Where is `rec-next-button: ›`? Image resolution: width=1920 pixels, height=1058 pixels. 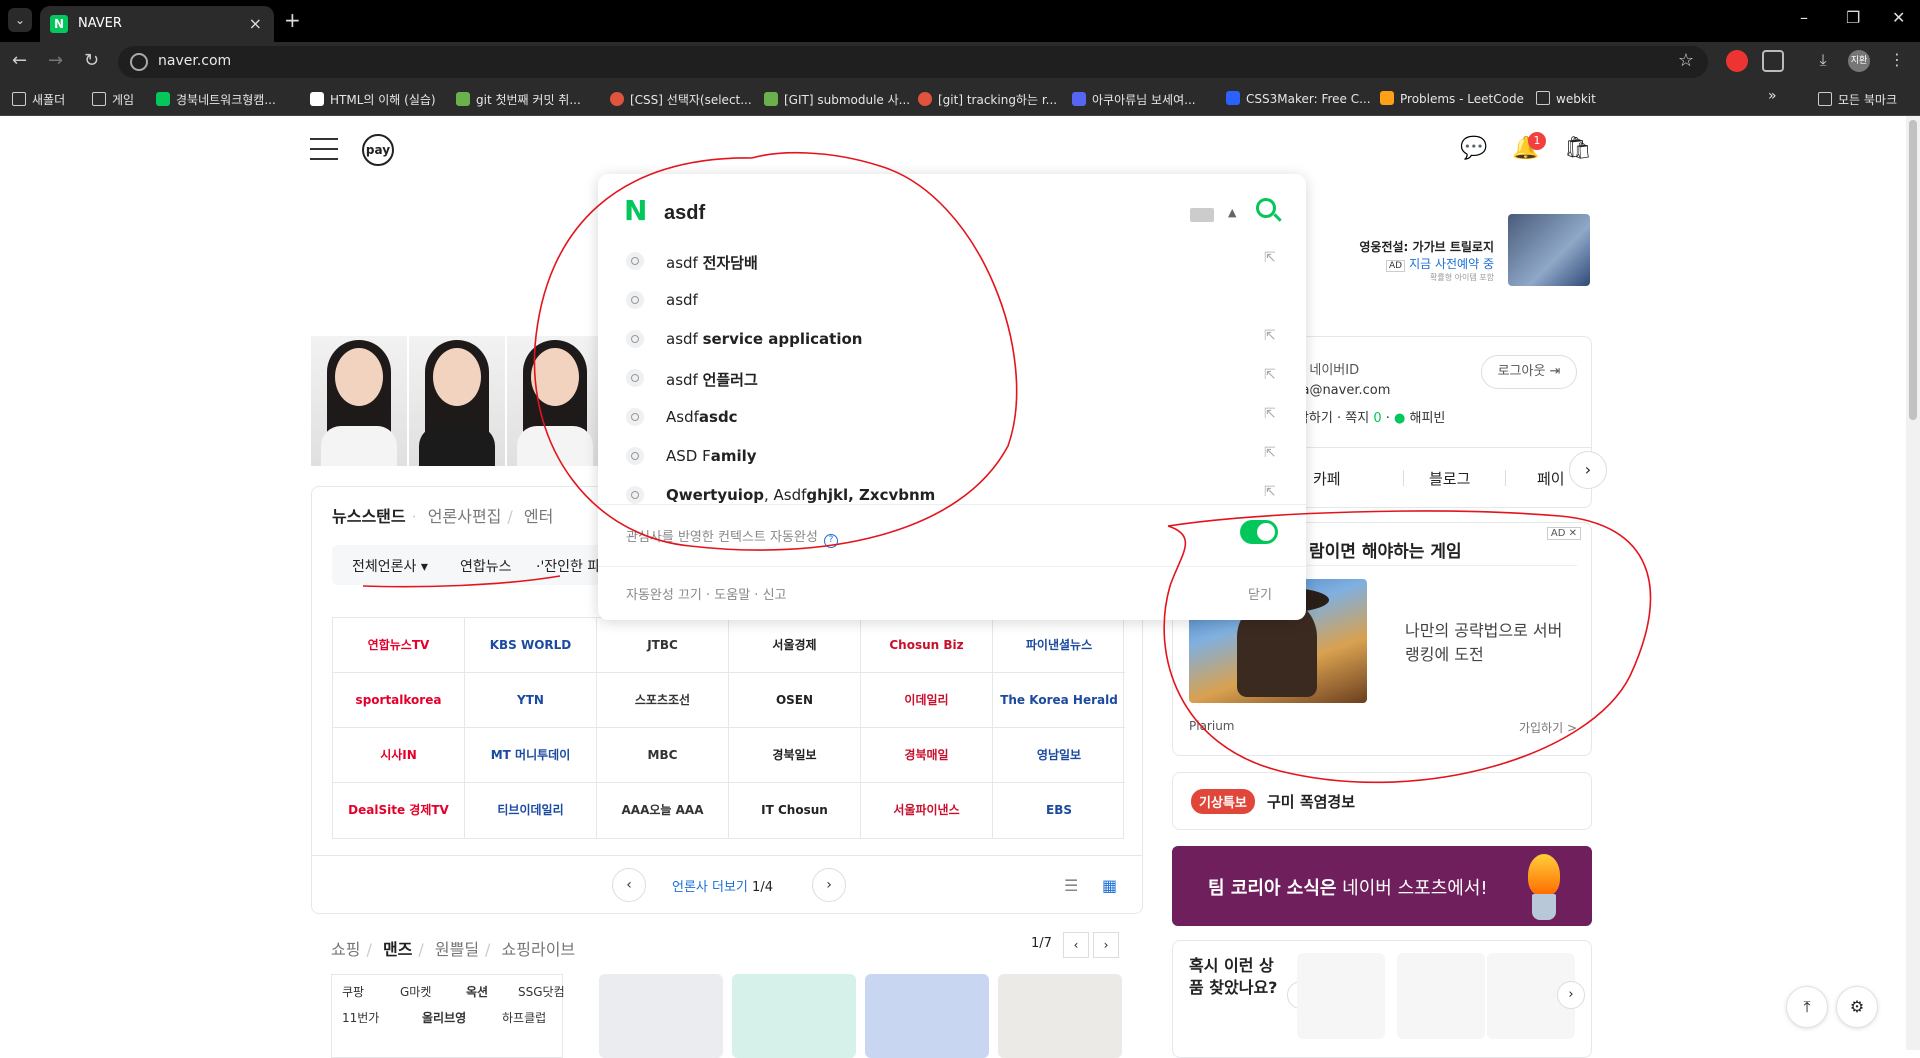
rec-next-button: › is located at coordinates (1571, 995).